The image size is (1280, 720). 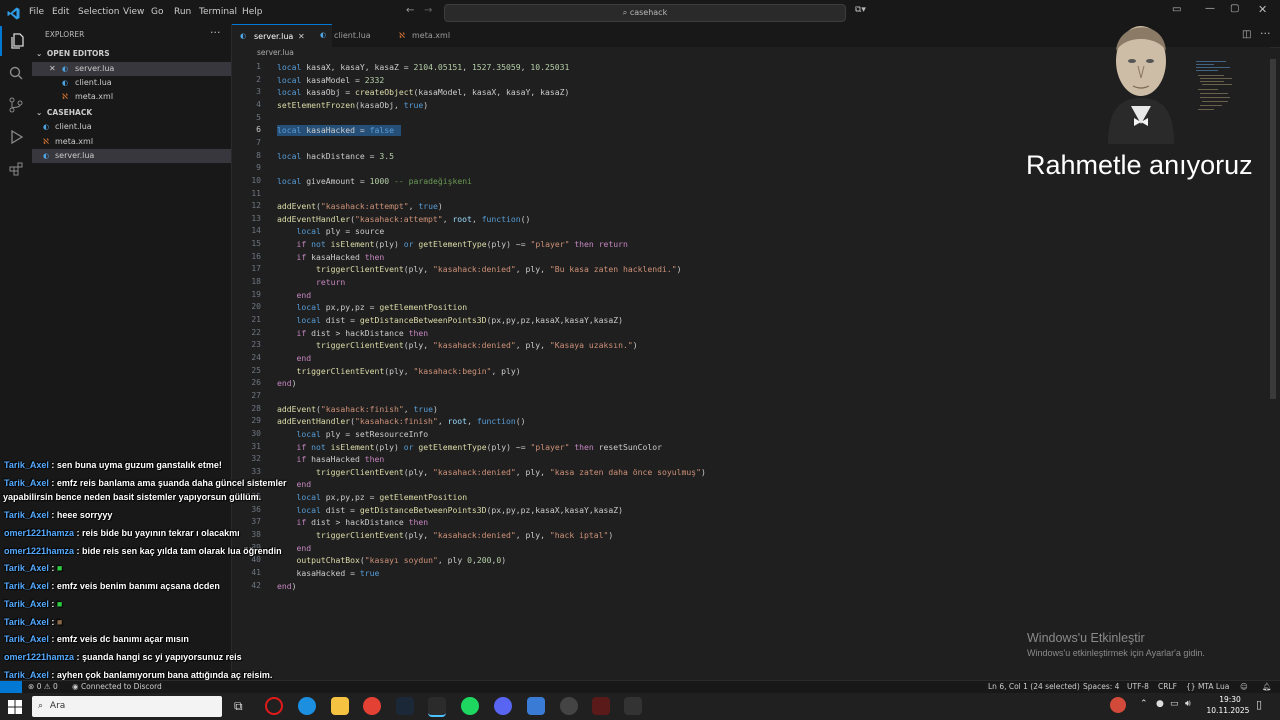 I want to click on file-client-lua: ◐ client.lua, so click(x=131, y=127).